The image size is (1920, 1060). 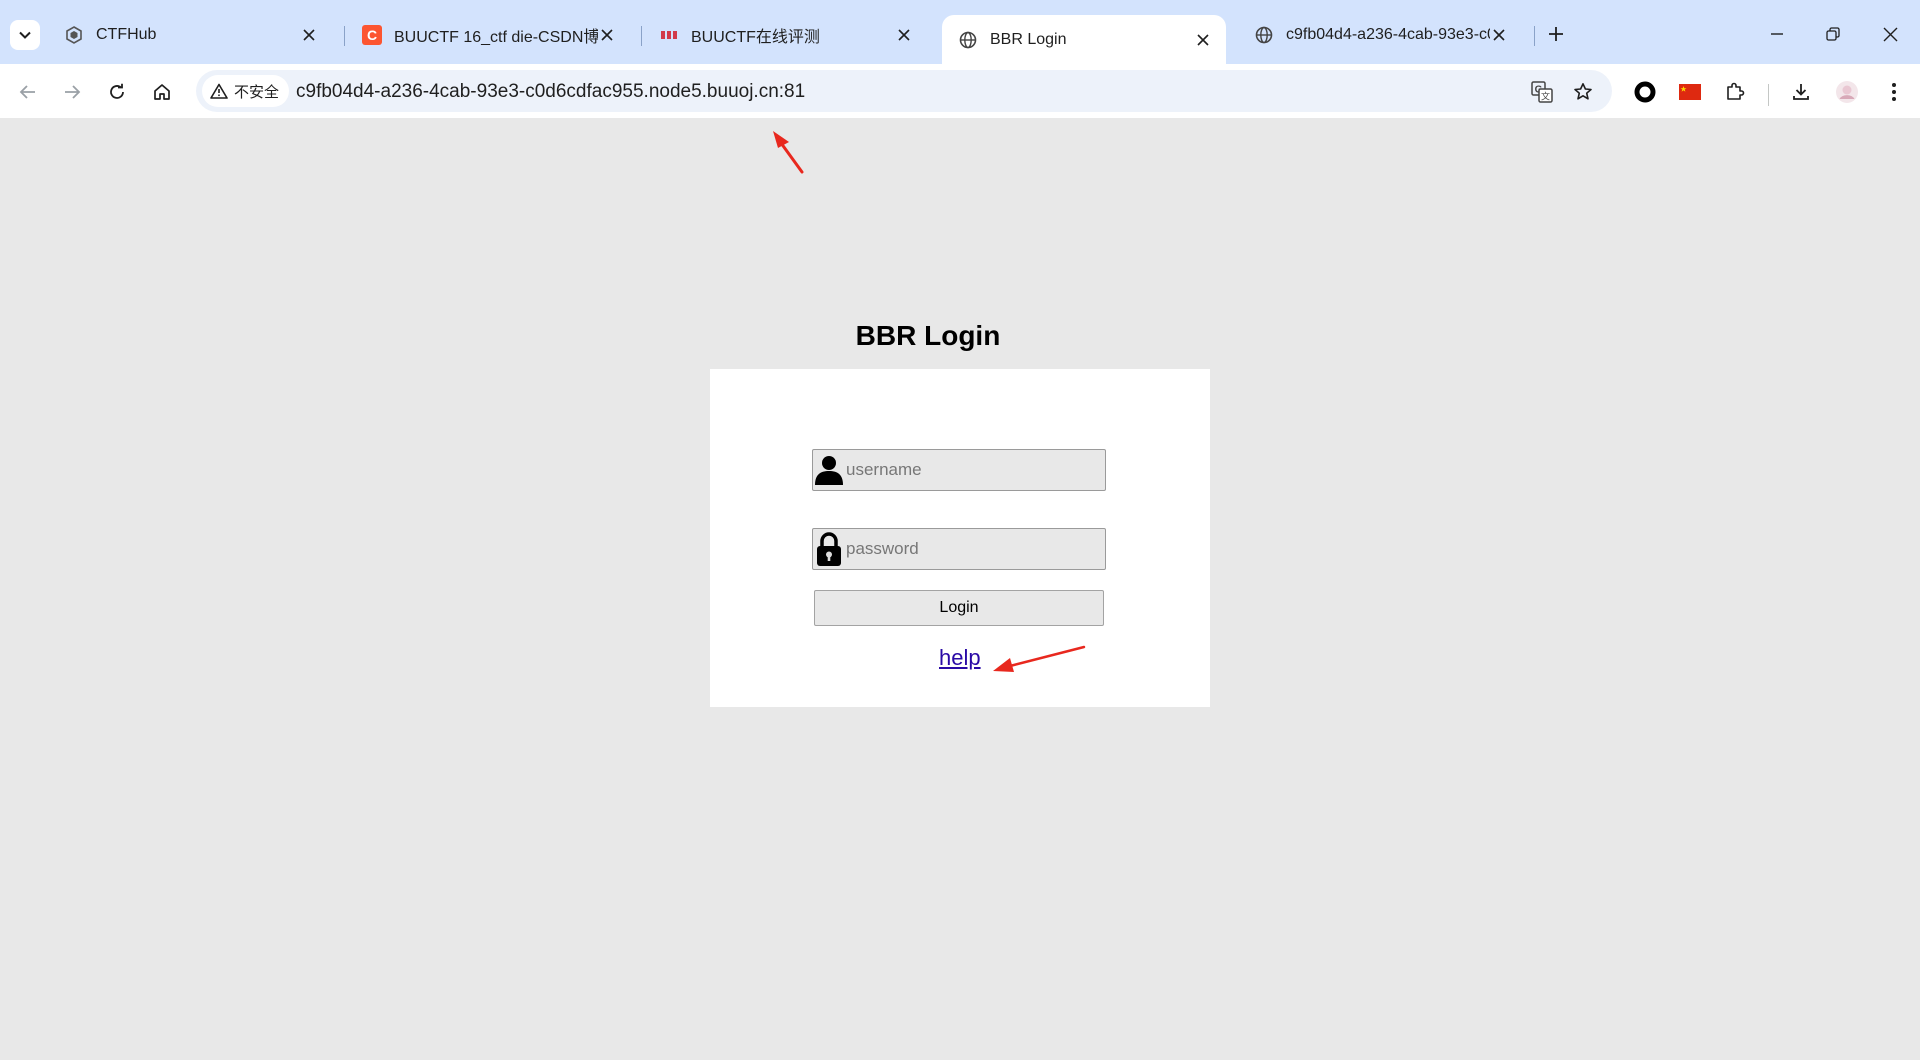 What do you see at coordinates (257, 92) in the screenshot?
I see `security-label: 不安全` at bounding box center [257, 92].